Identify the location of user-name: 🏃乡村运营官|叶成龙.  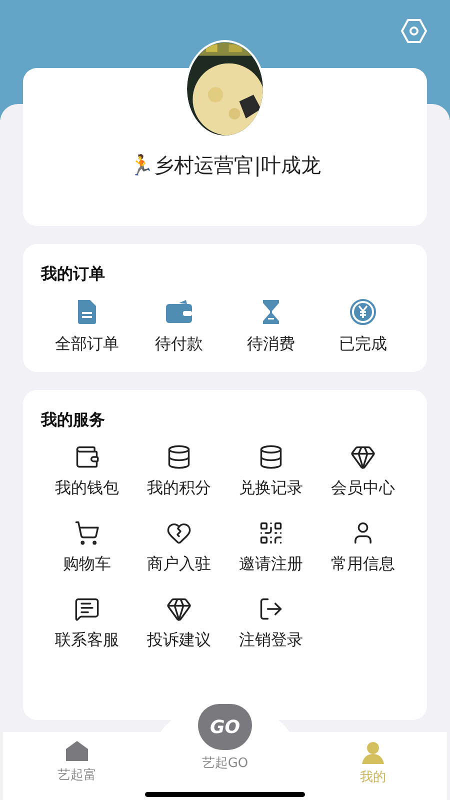
(225, 165).